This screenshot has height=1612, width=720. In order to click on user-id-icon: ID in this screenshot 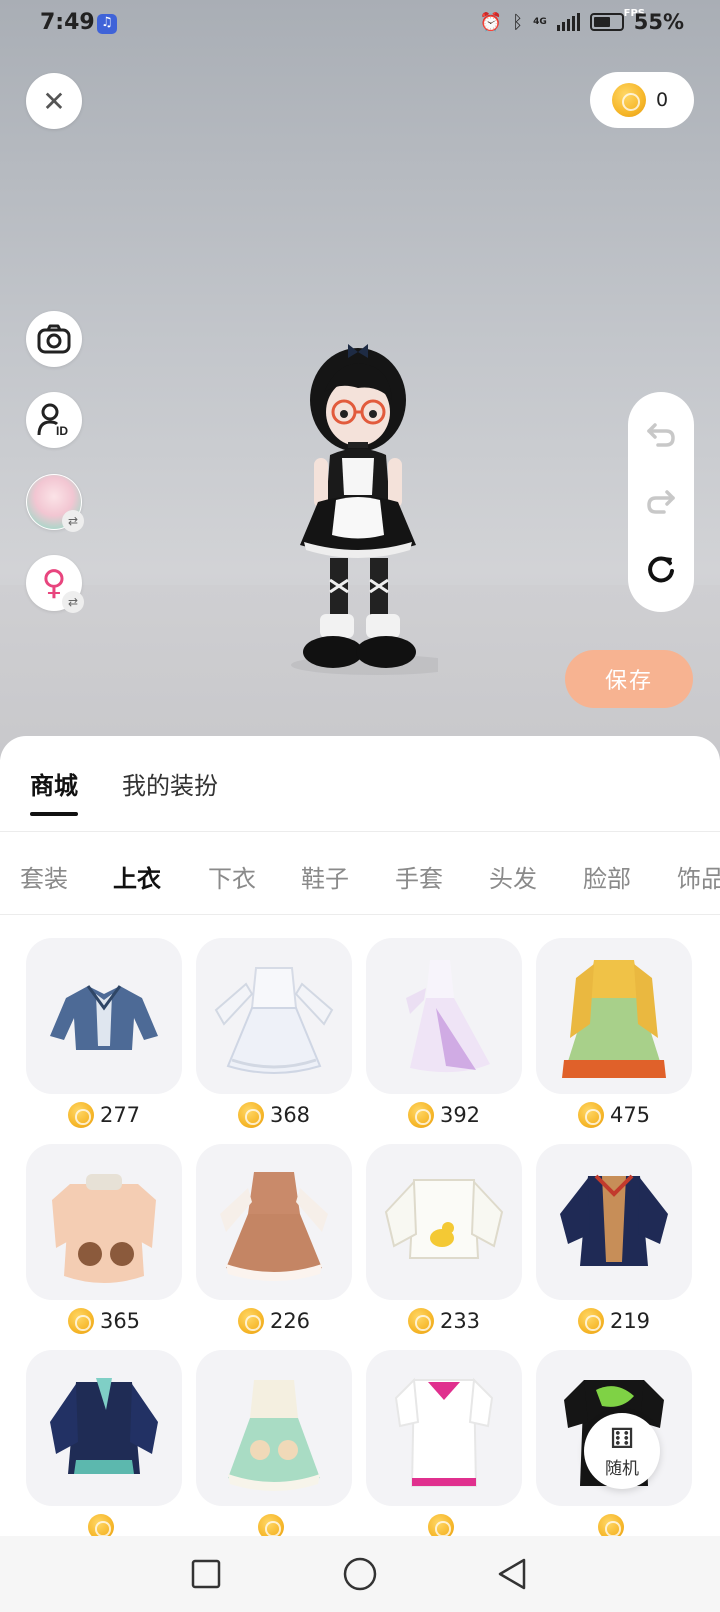, I will do `click(52, 420)`.